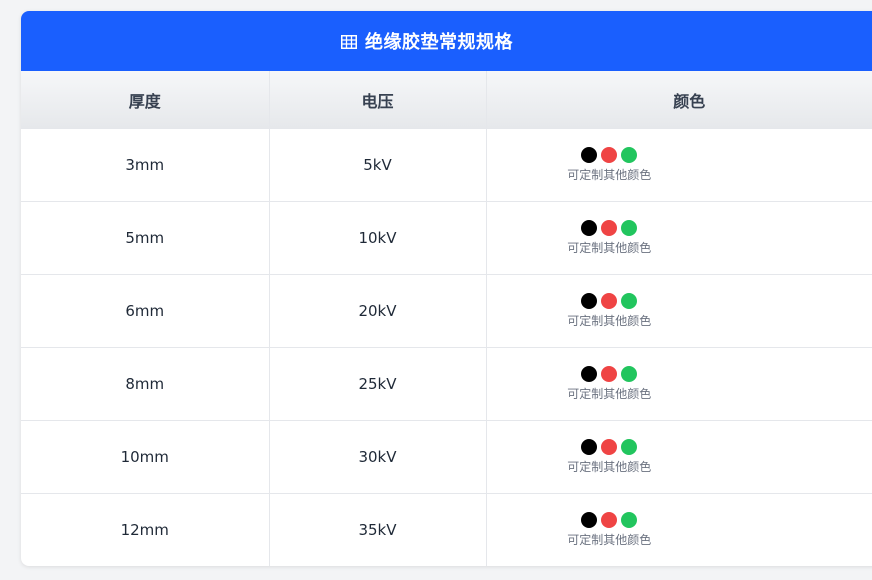  Describe the element at coordinates (378, 529) in the screenshot. I see `cell-voltage: 35kV` at that location.